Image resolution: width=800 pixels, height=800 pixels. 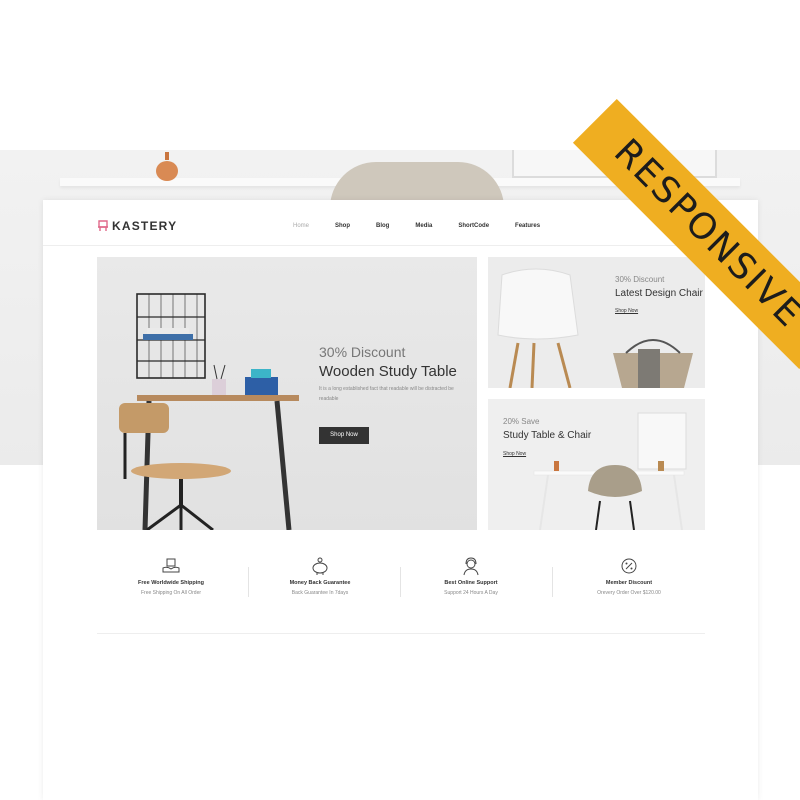 I want to click on logo: KASTERY, so click(x=137, y=226).